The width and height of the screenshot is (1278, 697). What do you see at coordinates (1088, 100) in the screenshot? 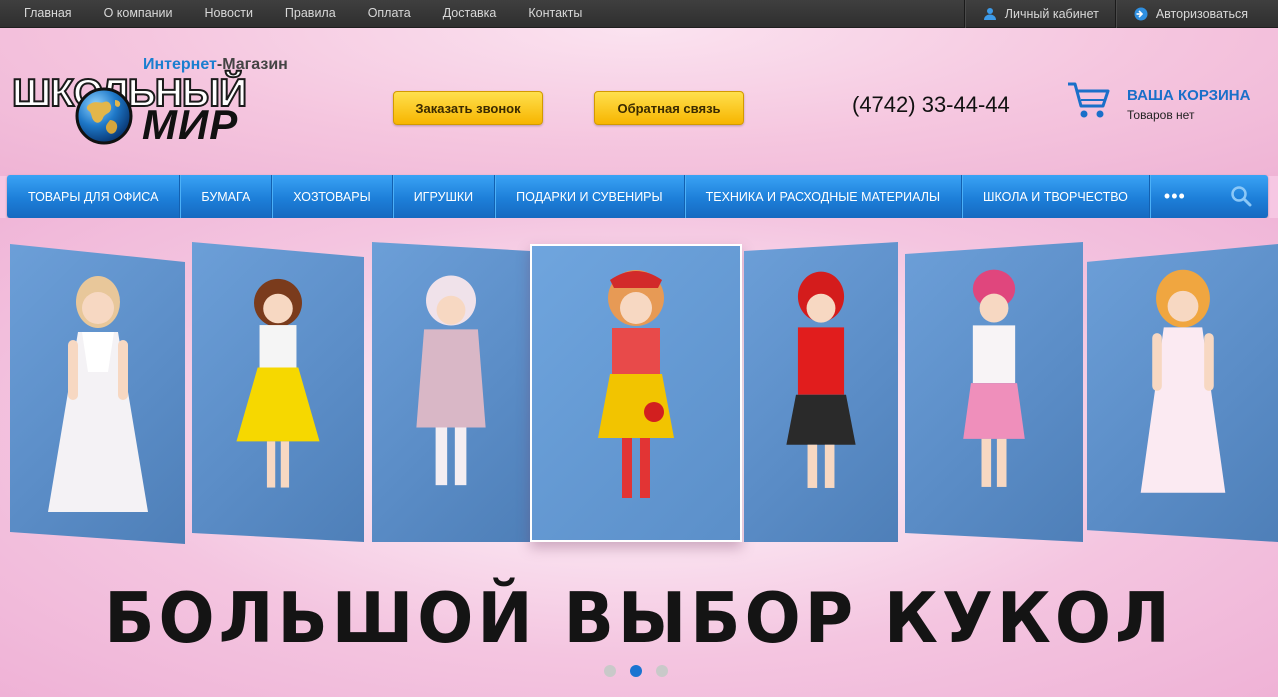
I see `cart-icon` at bounding box center [1088, 100].